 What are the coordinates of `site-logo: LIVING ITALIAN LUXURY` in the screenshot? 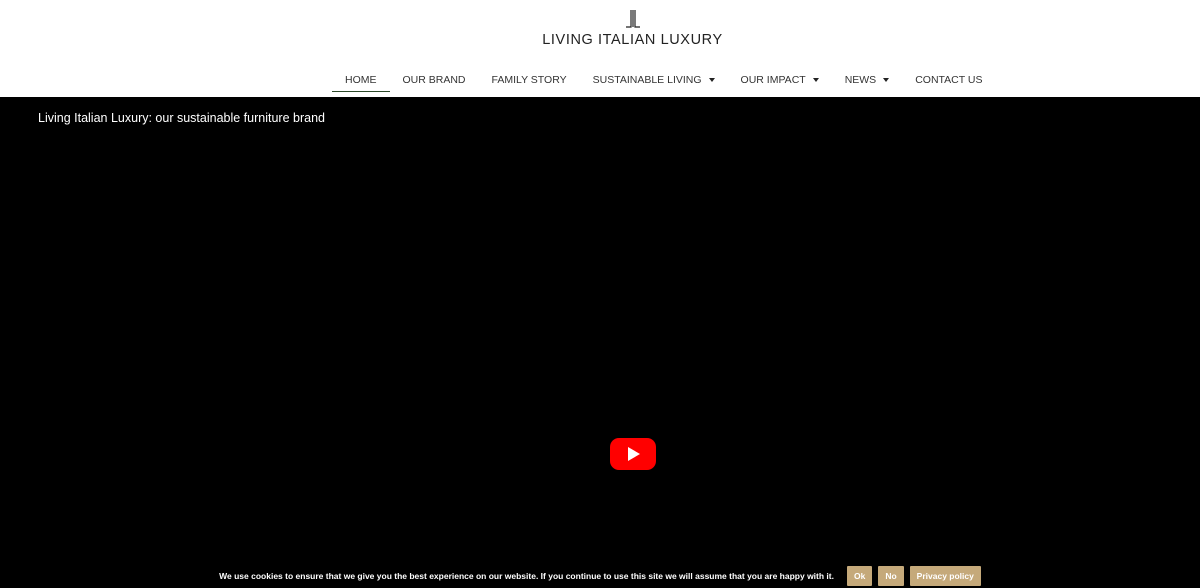 It's located at (632, 28).